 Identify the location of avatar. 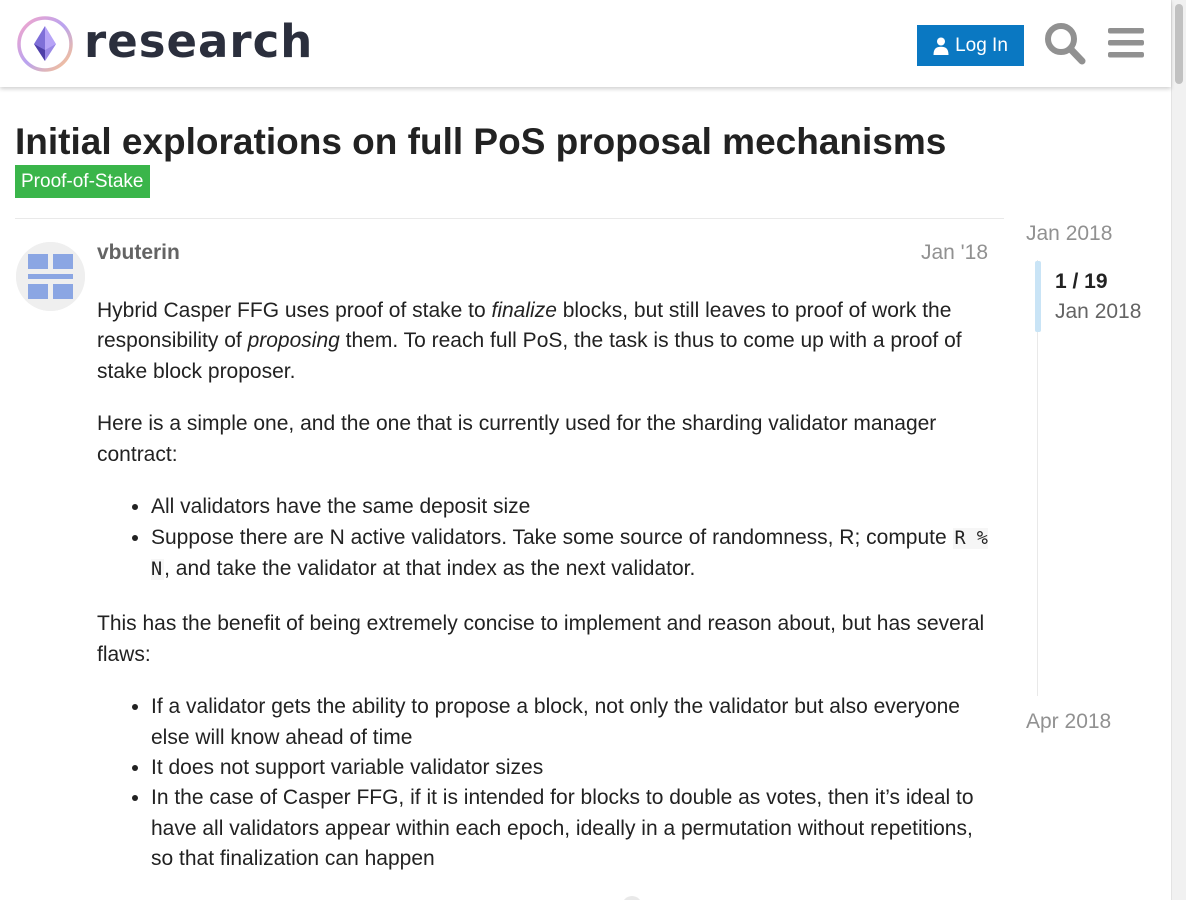
(50, 276).